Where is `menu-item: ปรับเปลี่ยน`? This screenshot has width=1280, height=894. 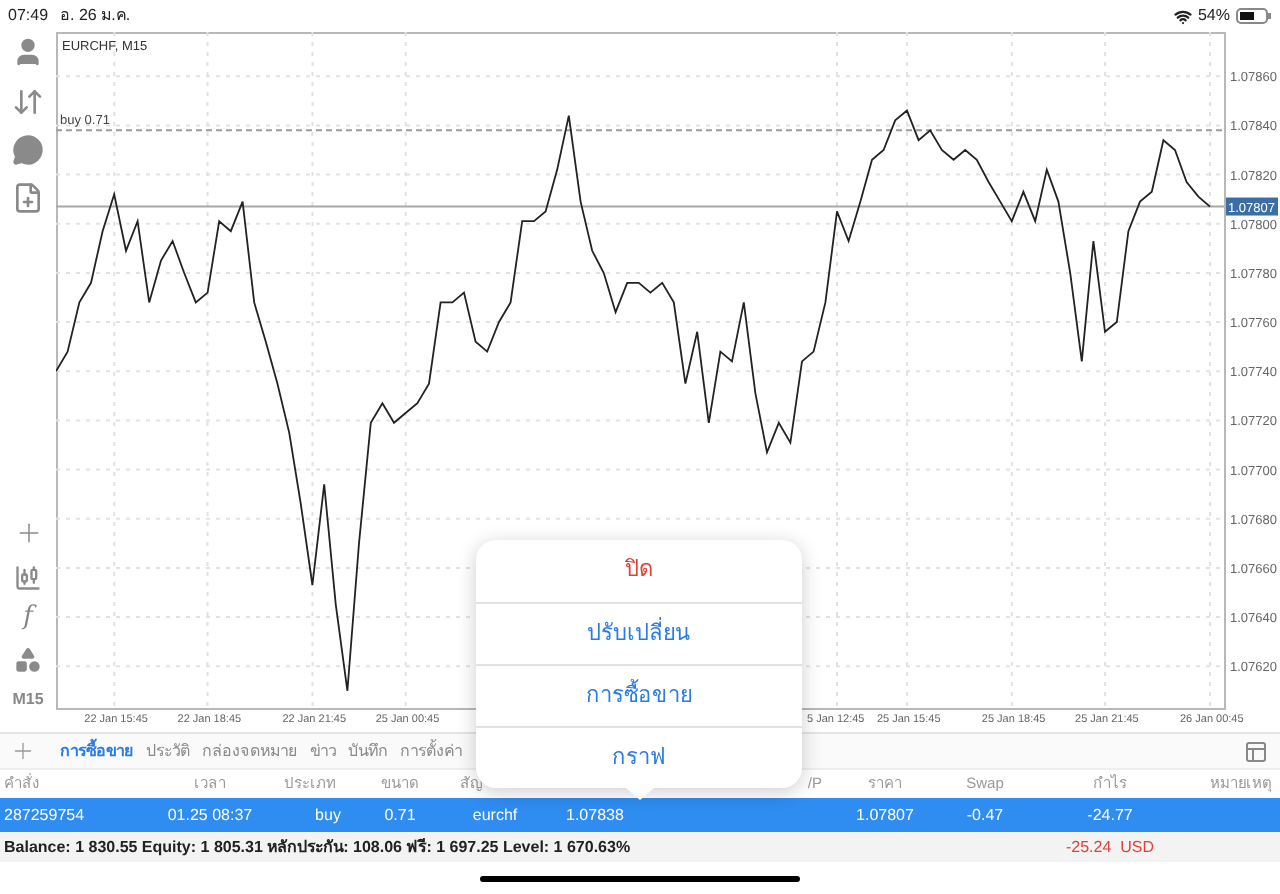
menu-item: ปรับเปลี่ยน is located at coordinates (639, 633).